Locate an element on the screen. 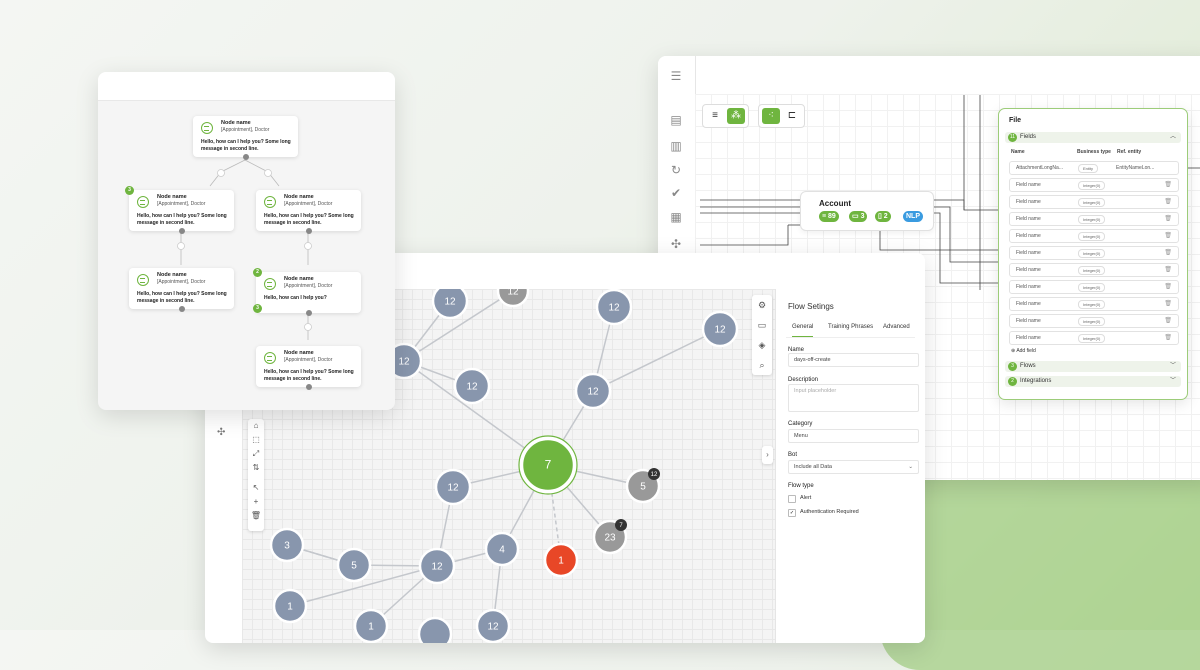  comment-icon: ▭ is located at coordinates (762, 325).